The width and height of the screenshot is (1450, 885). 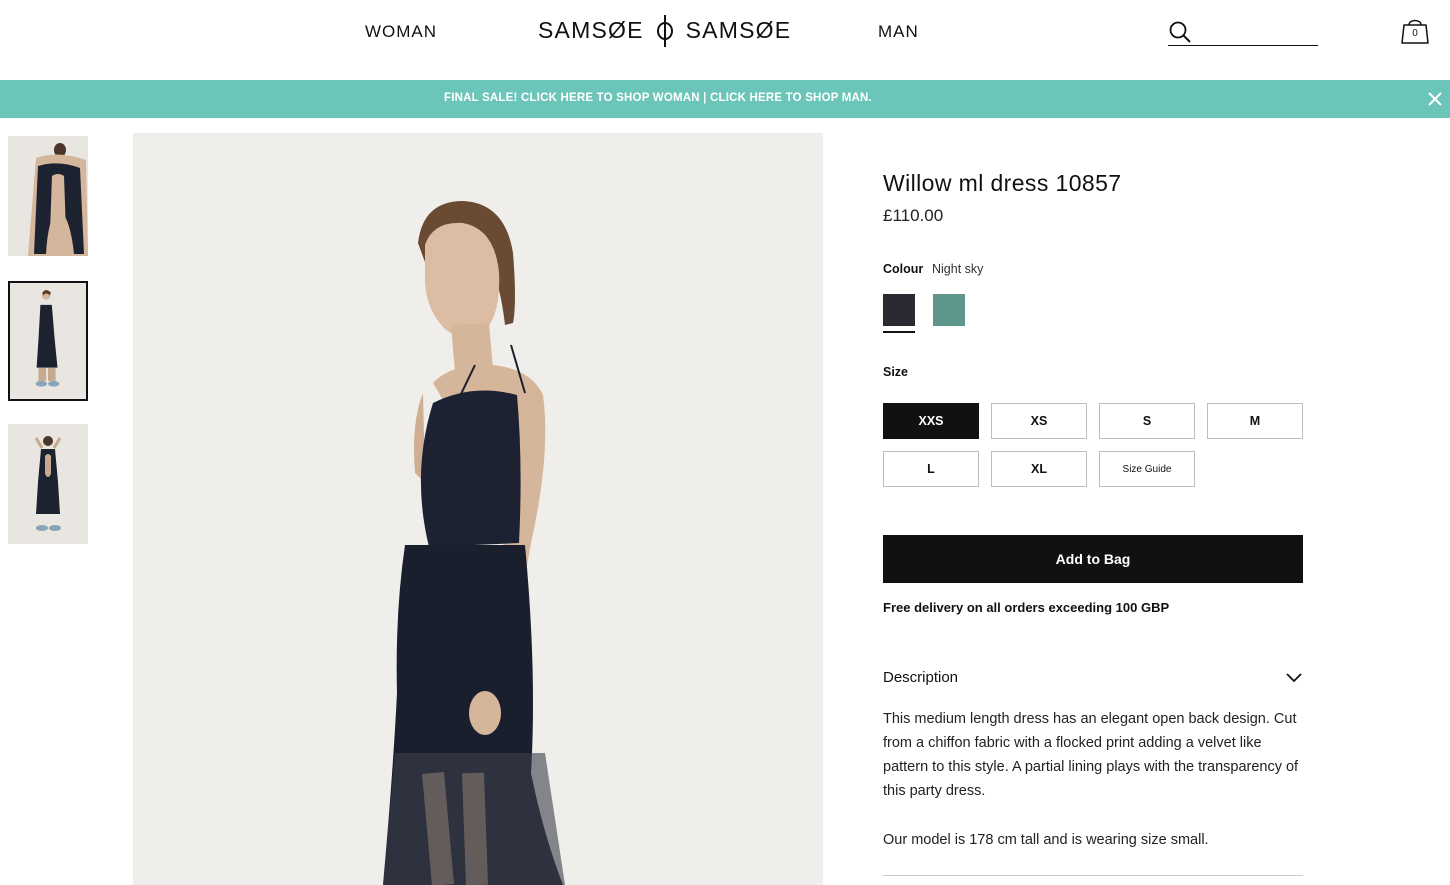 What do you see at coordinates (898, 32) in the screenshot?
I see `nav-man-link: MAN` at bounding box center [898, 32].